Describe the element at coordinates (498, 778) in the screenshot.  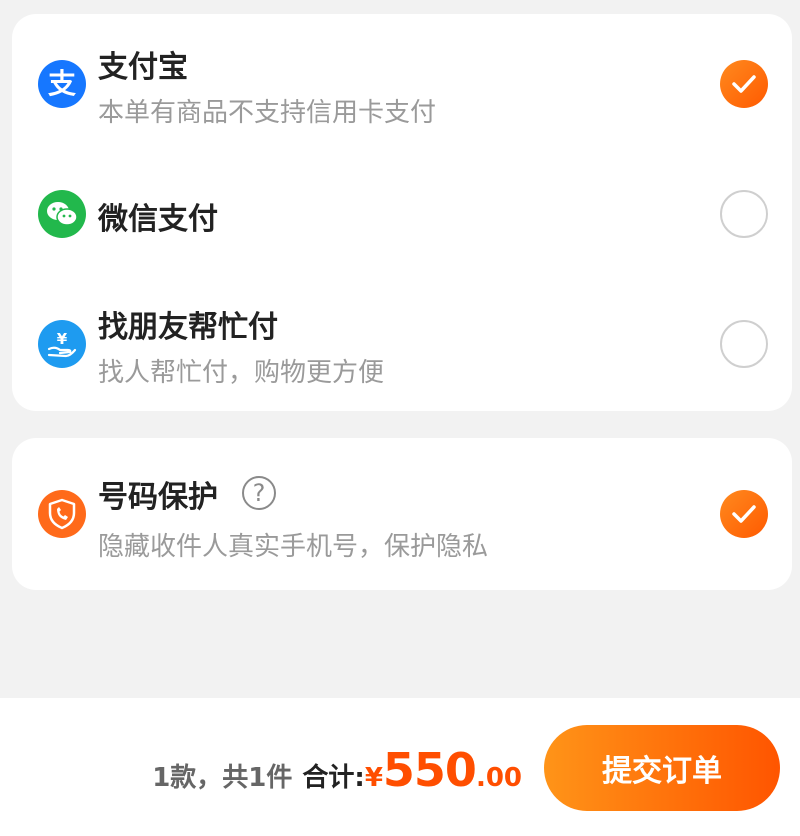
I see `total-amount-decimal: .00` at that location.